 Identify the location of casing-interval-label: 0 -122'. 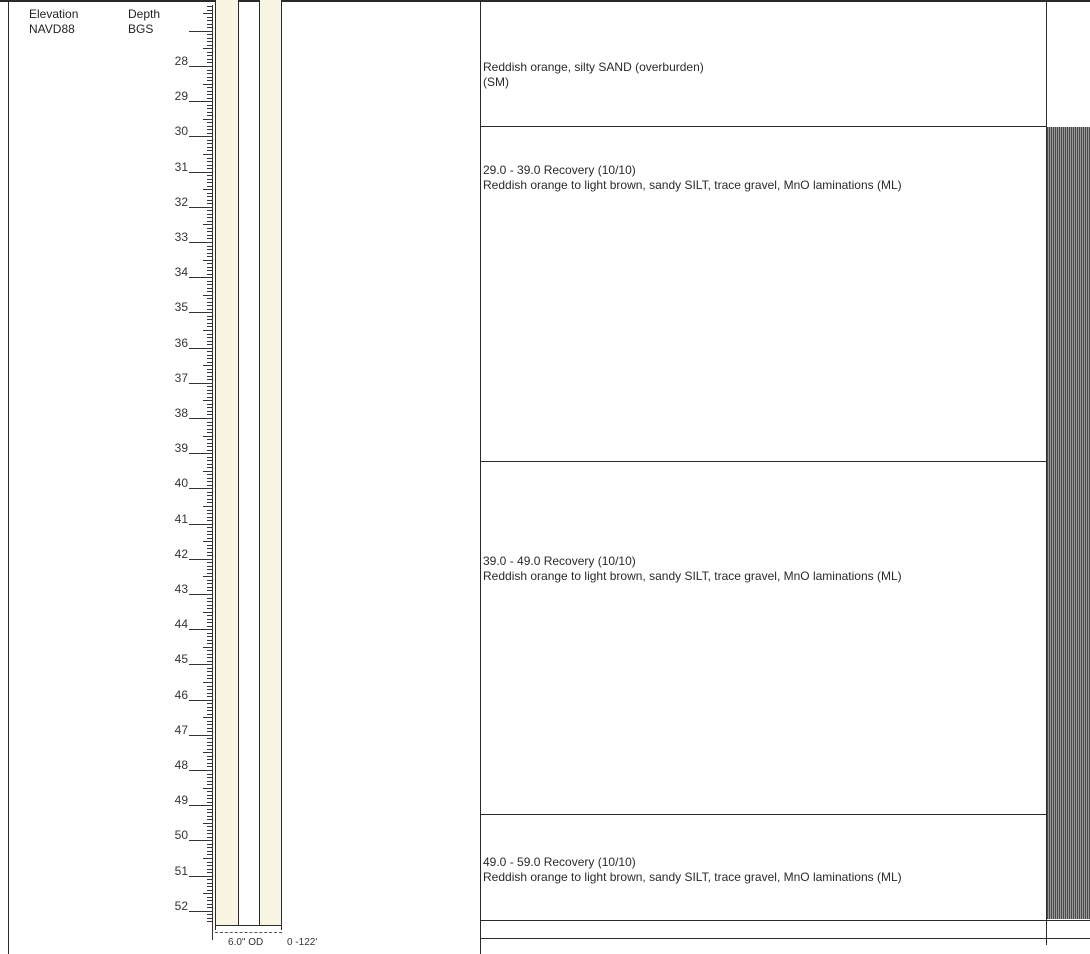
(302, 942).